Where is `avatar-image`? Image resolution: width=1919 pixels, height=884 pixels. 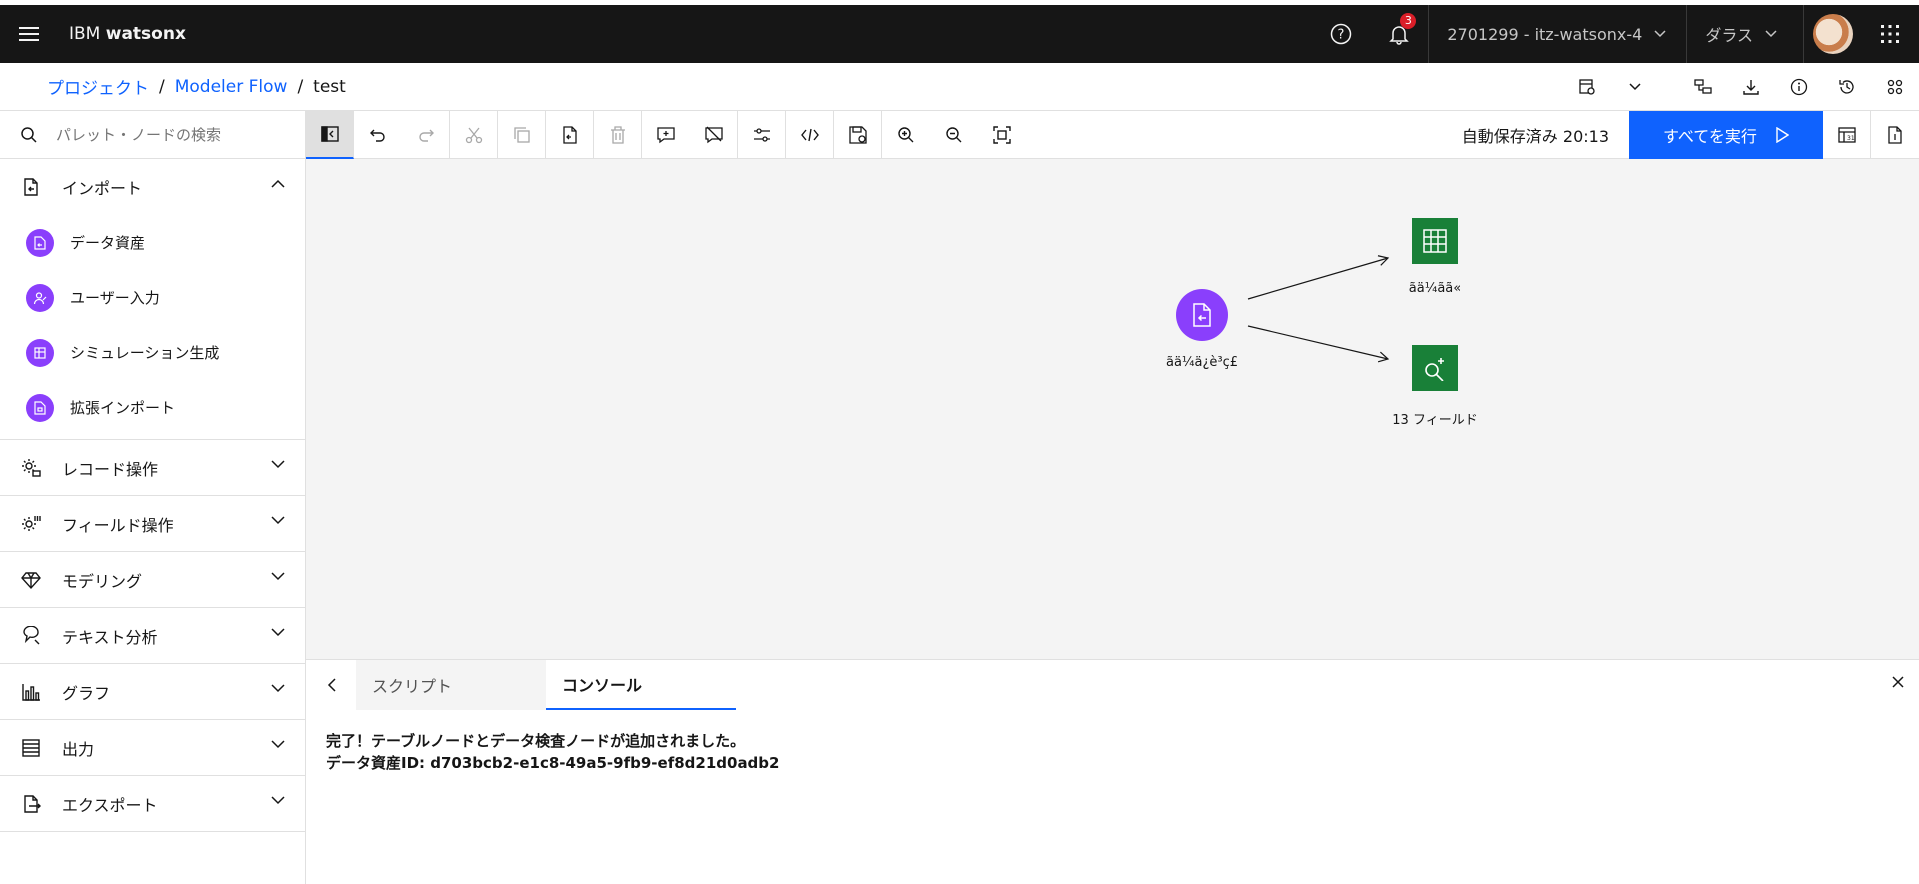
avatar-image is located at coordinates (1832, 34).